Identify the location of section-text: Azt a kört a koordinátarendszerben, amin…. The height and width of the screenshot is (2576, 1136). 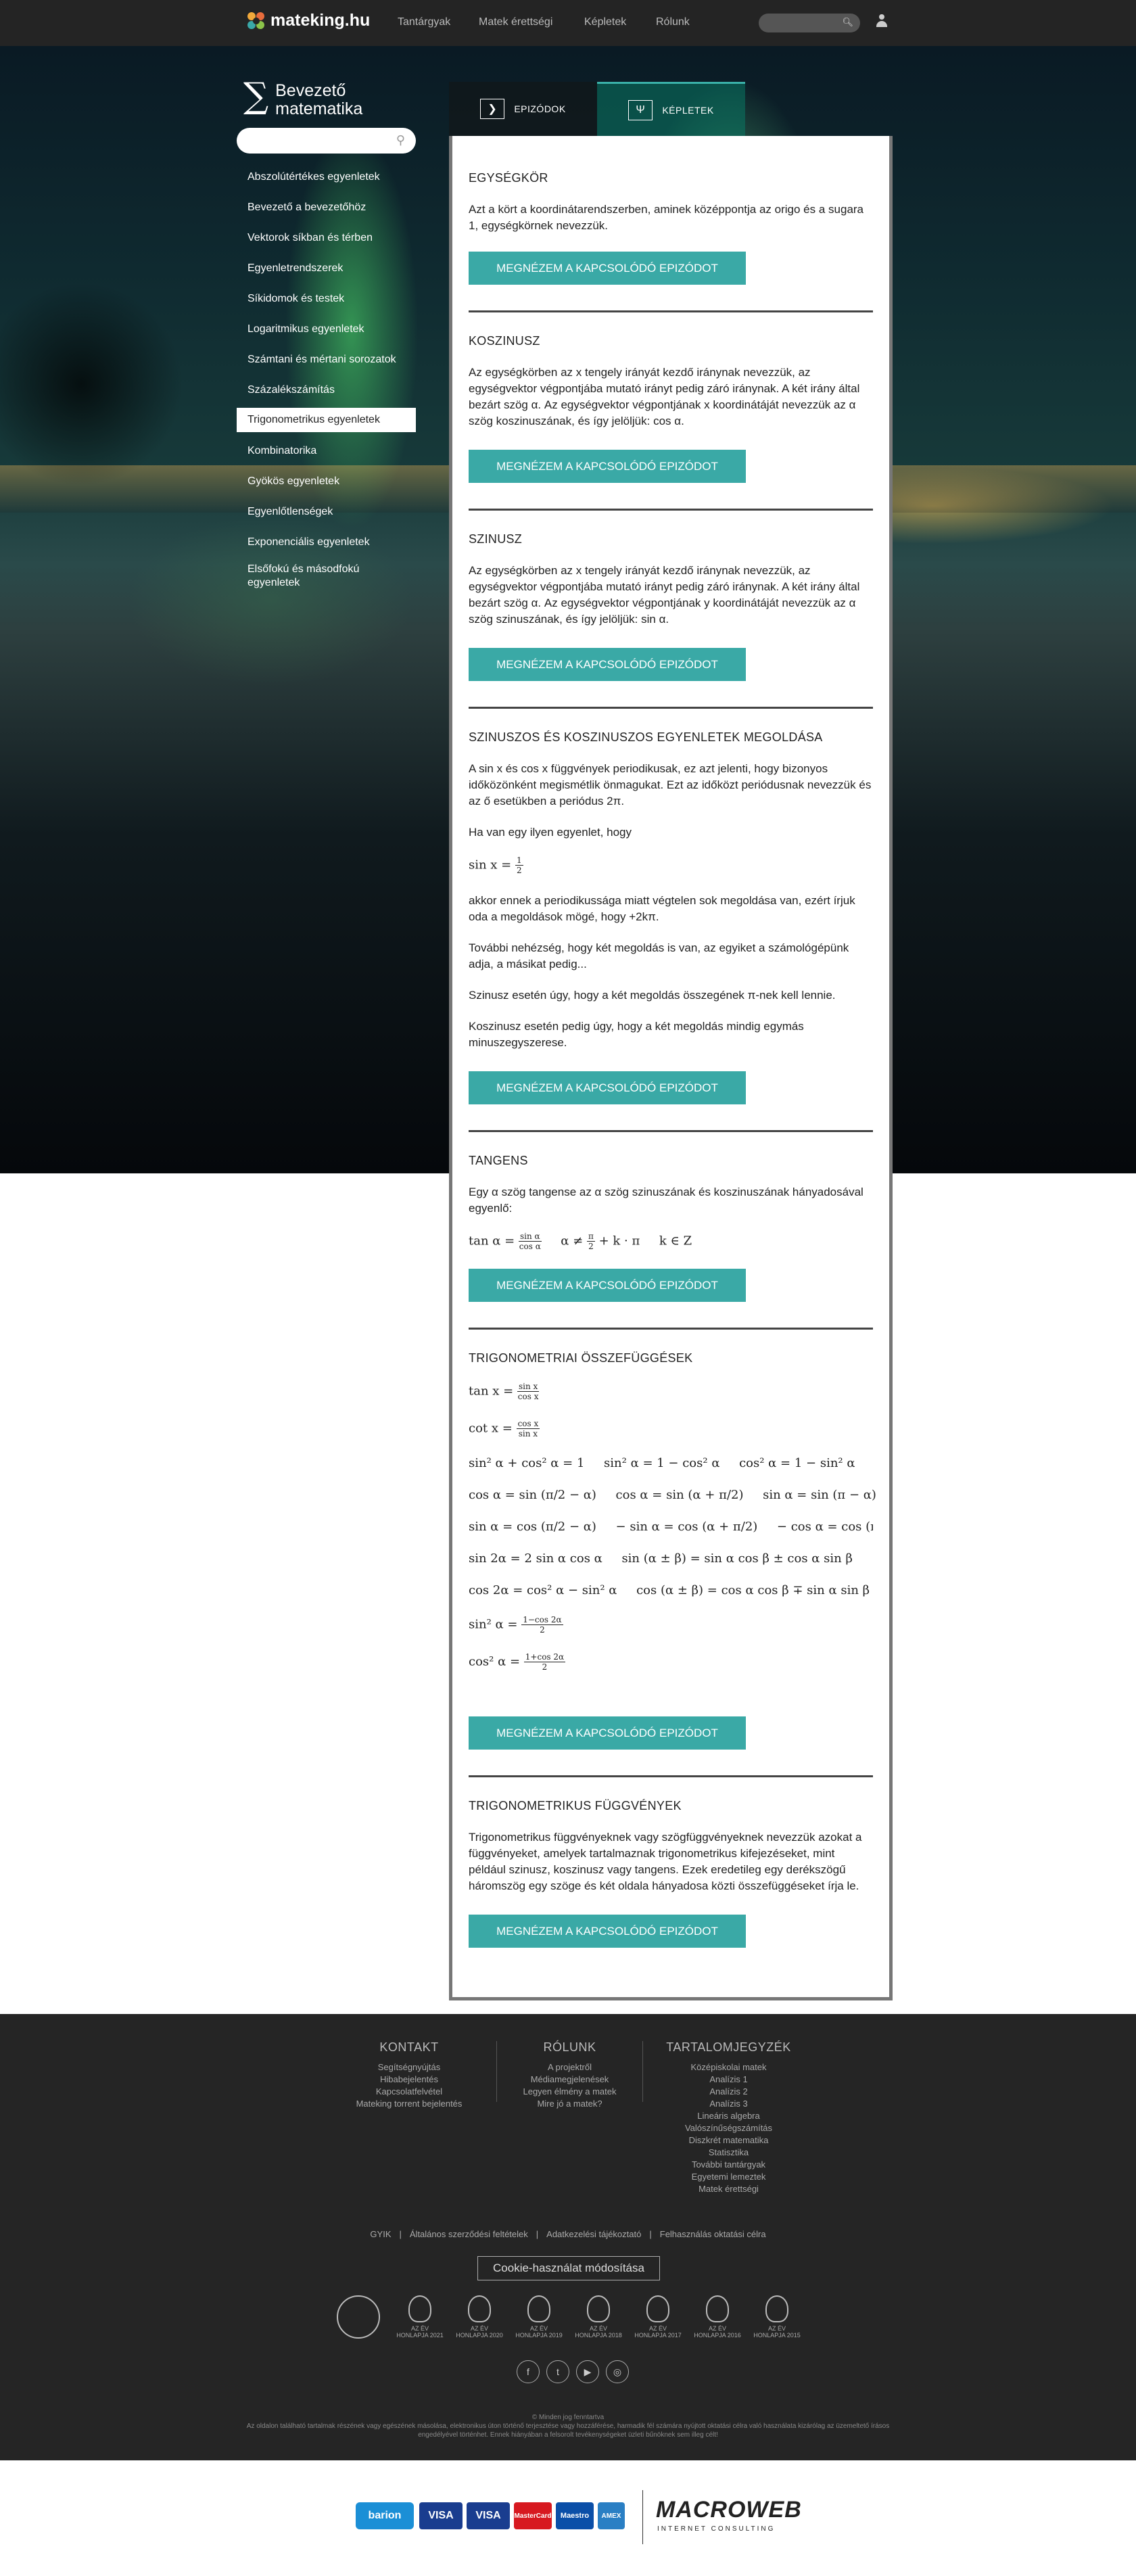
(666, 217).